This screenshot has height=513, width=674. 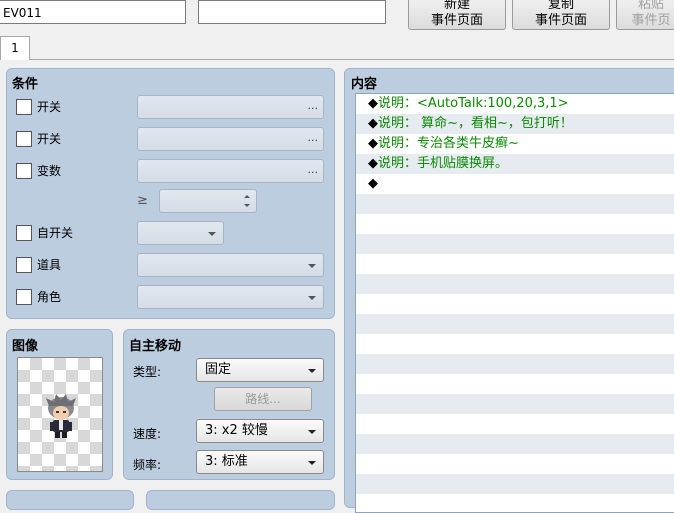 I want to click on event-note-input, so click(x=292, y=12).